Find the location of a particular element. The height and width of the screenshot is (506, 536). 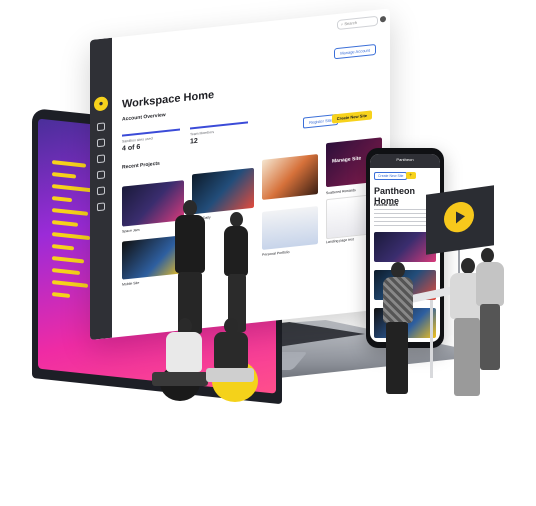

nav-team-icon is located at coordinates (101, 159).